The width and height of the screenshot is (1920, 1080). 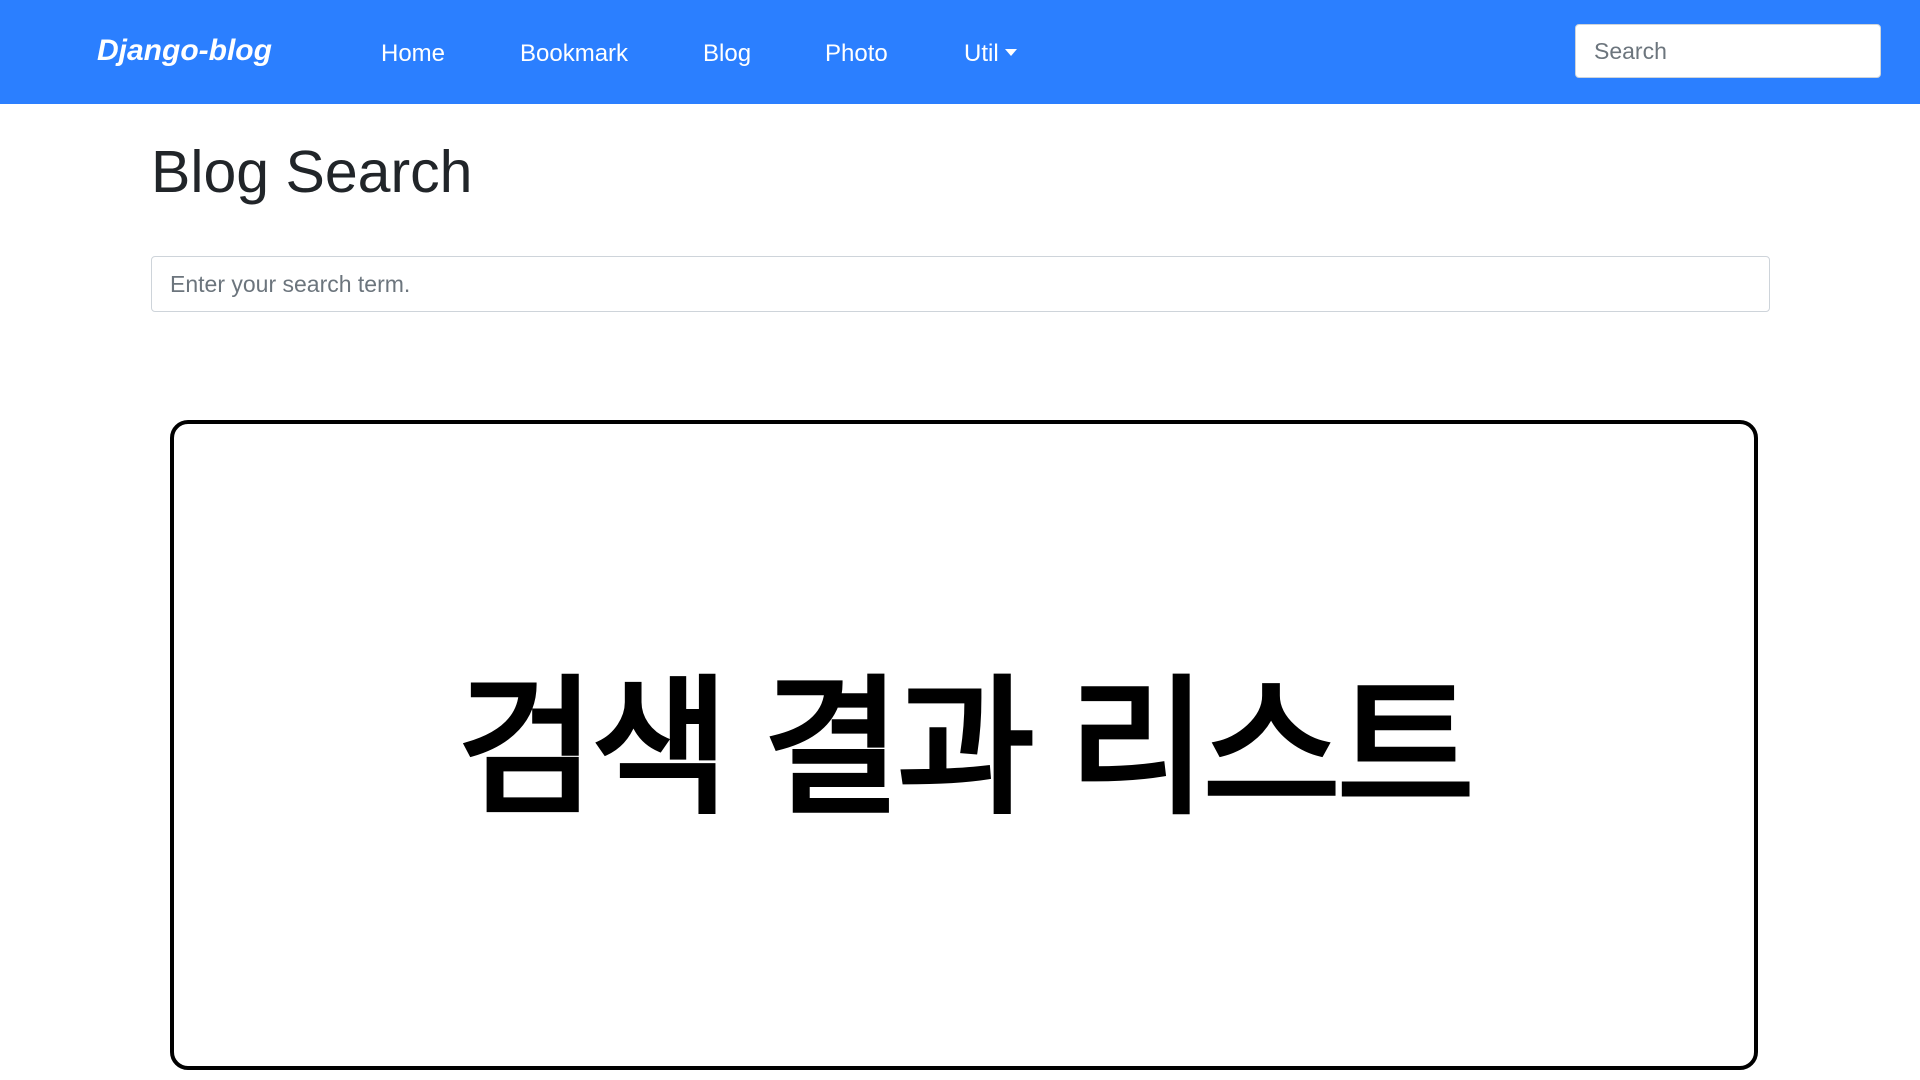 I want to click on nav-home: Home, so click(x=413, y=54).